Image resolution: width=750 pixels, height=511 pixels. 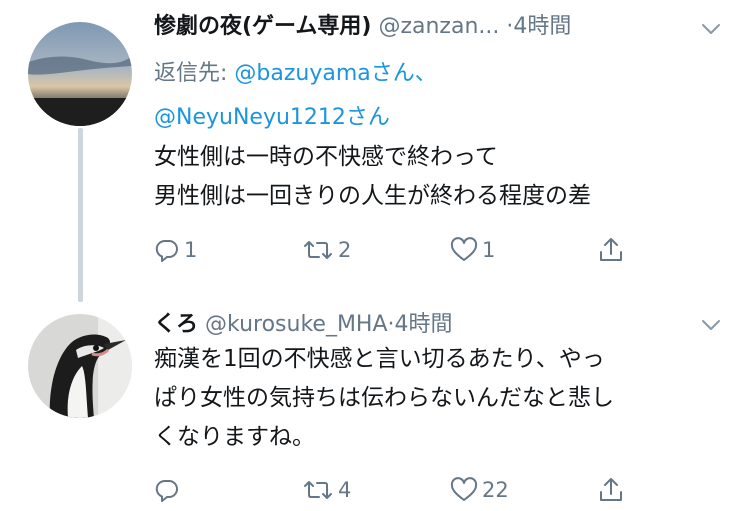 I want to click on retweet-count: 2, so click(x=345, y=250).